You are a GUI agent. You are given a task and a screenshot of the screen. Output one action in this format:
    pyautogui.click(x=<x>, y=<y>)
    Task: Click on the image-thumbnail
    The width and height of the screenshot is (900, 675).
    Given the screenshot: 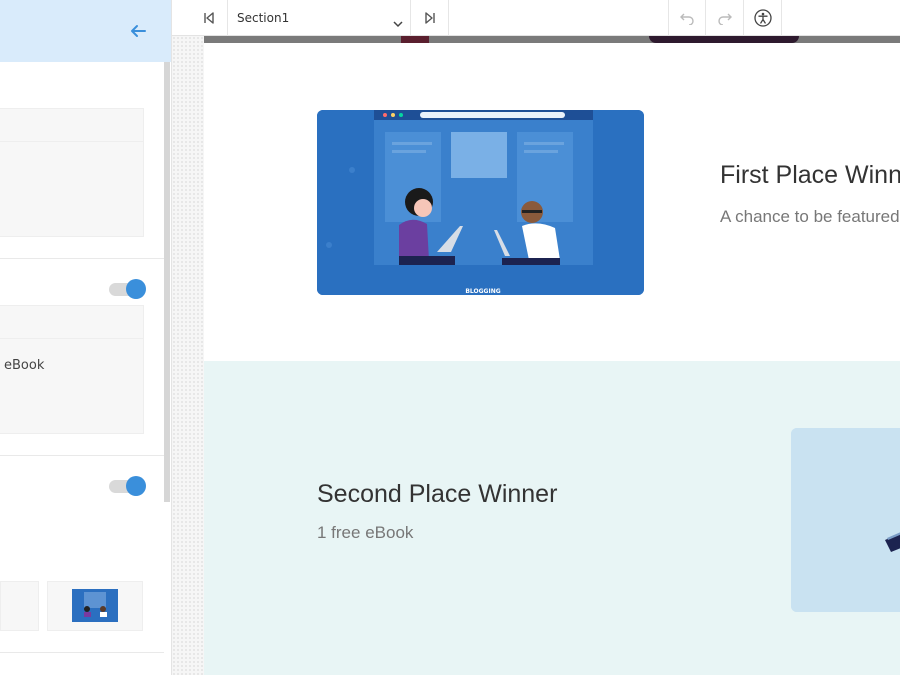 What is the action you would take?
    pyautogui.click(x=95, y=605)
    